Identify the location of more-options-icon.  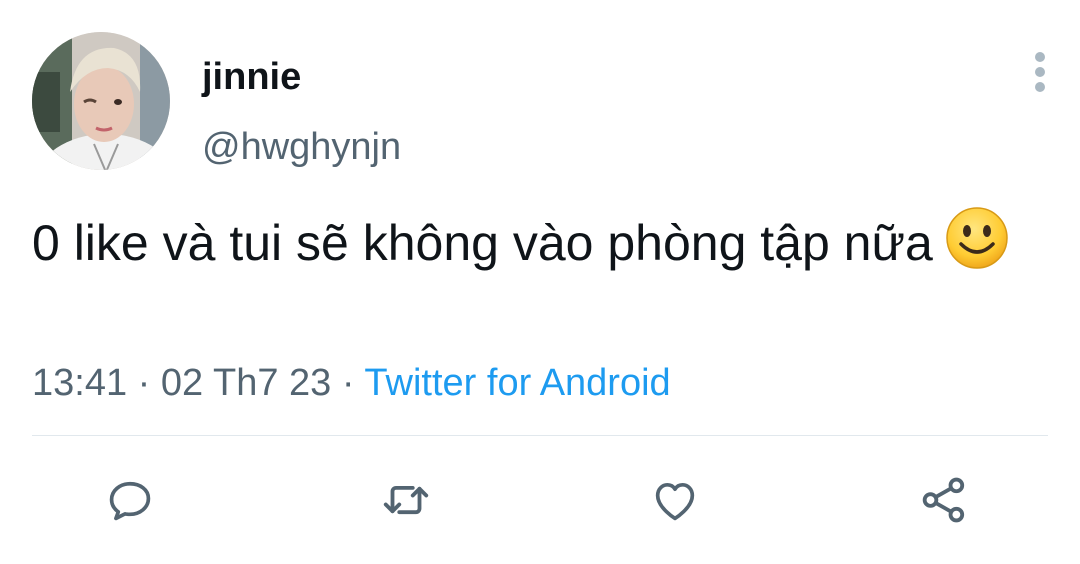
(1040, 72).